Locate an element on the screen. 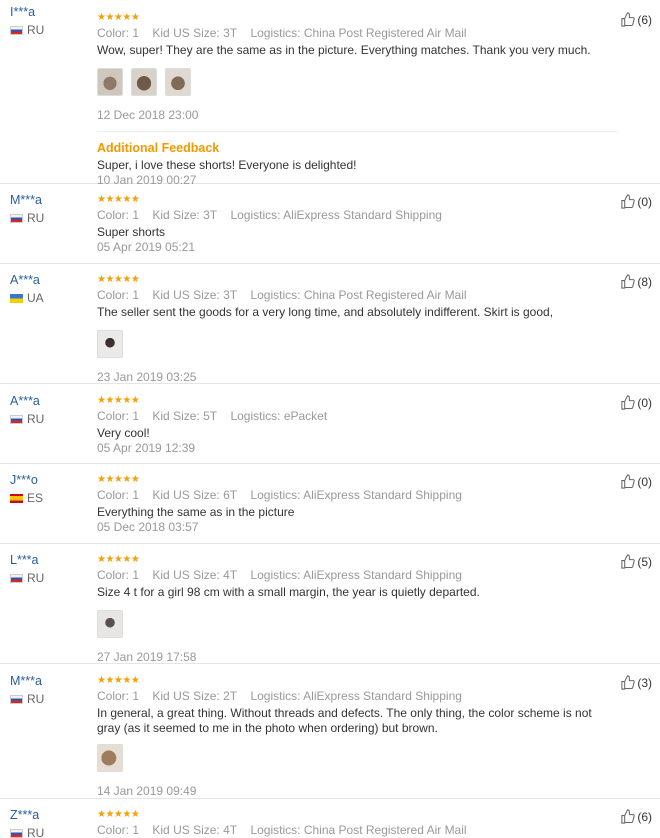 The height and width of the screenshot is (838, 660). helpful-button: (5) is located at coordinates (636, 562).